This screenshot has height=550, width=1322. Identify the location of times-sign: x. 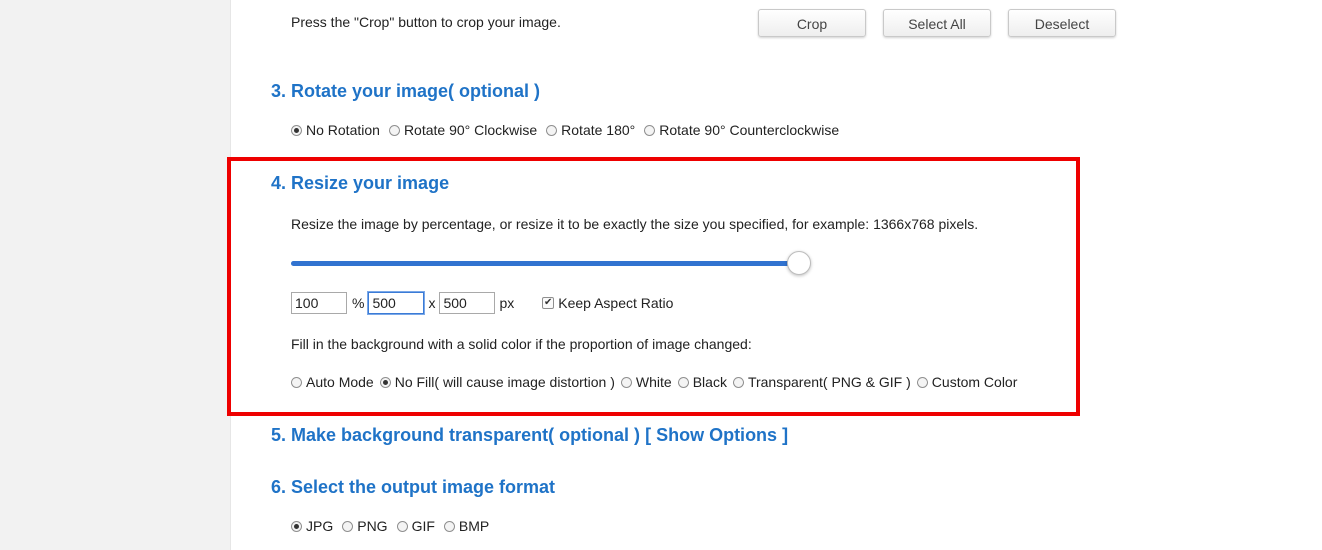
(432, 303).